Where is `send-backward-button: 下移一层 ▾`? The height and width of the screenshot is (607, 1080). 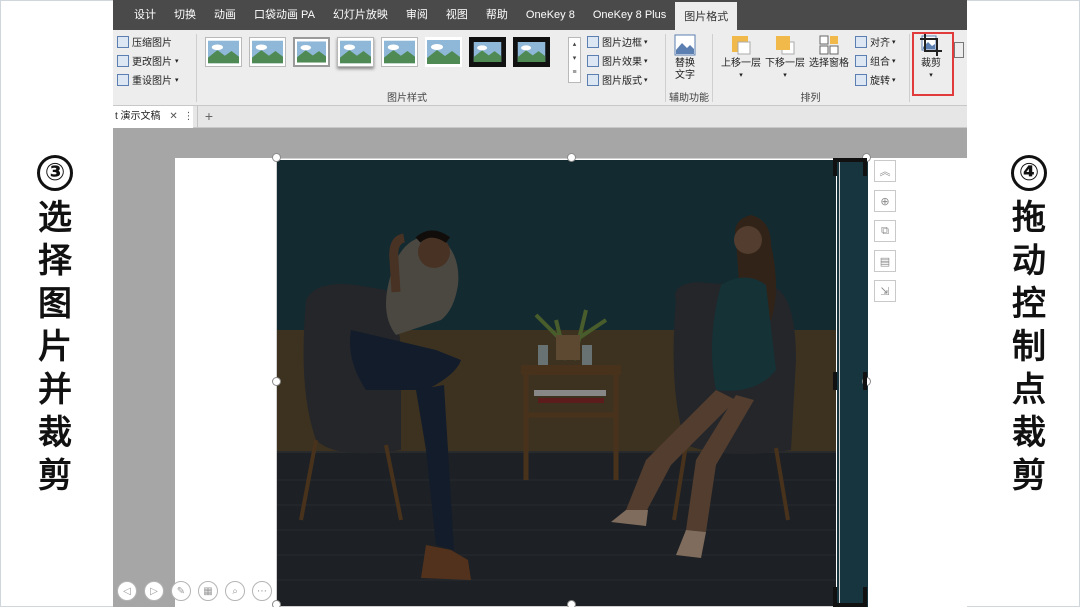
send-backward-button: 下移一层 ▾ is located at coordinates (785, 58).